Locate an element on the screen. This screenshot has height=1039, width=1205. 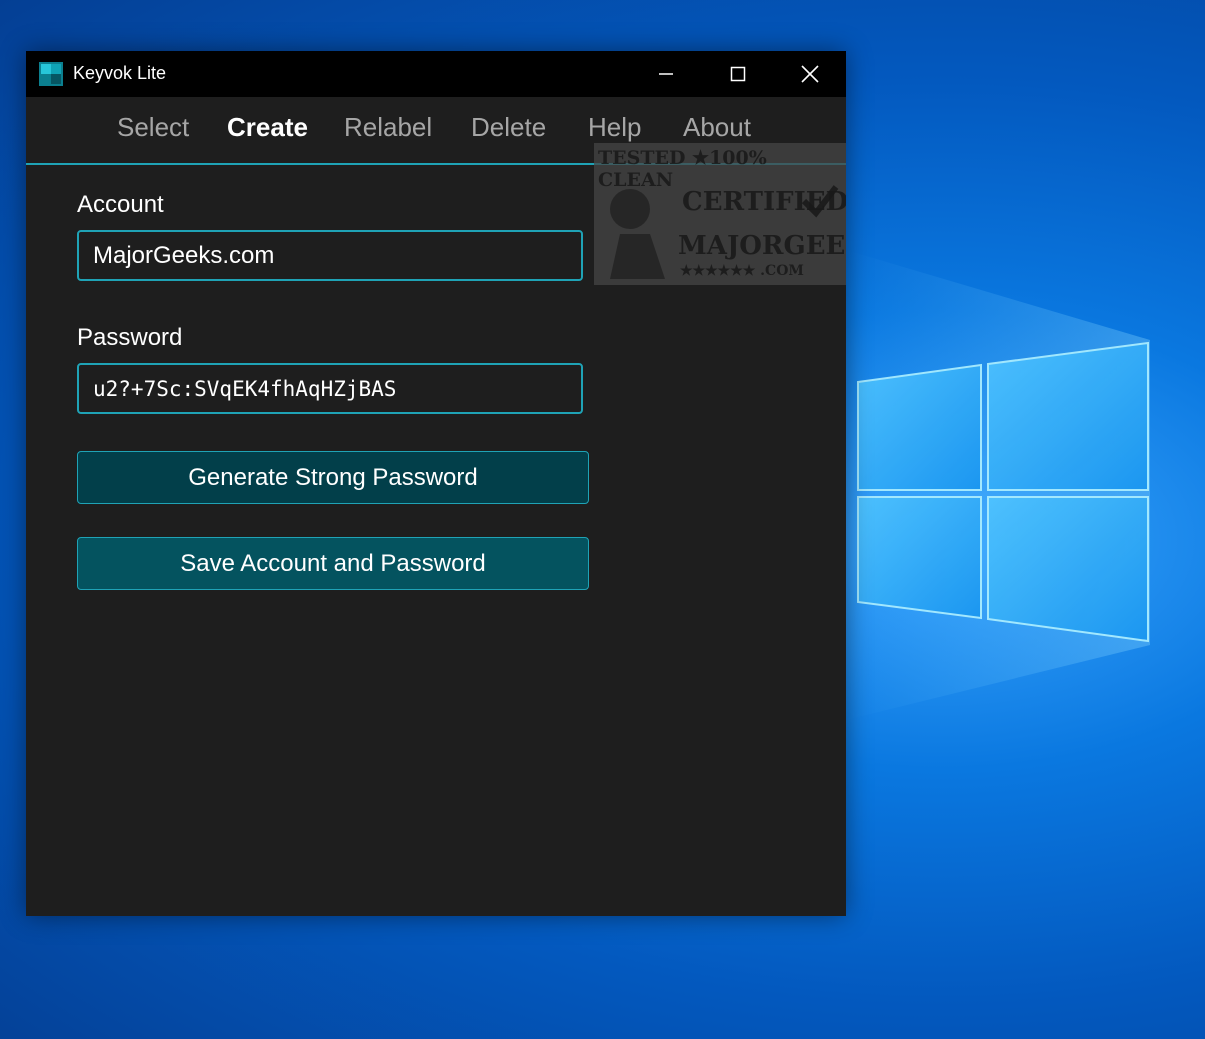
watermark-line4: ★★★★★★ .COM is located at coordinates (742, 271).